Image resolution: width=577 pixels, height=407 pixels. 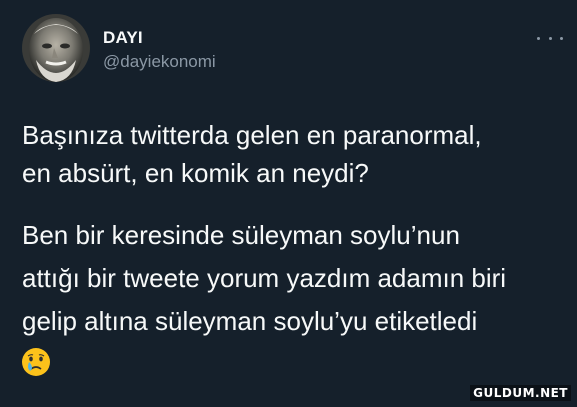 I want to click on elderly-man-avatar-icon, so click(x=56, y=48).